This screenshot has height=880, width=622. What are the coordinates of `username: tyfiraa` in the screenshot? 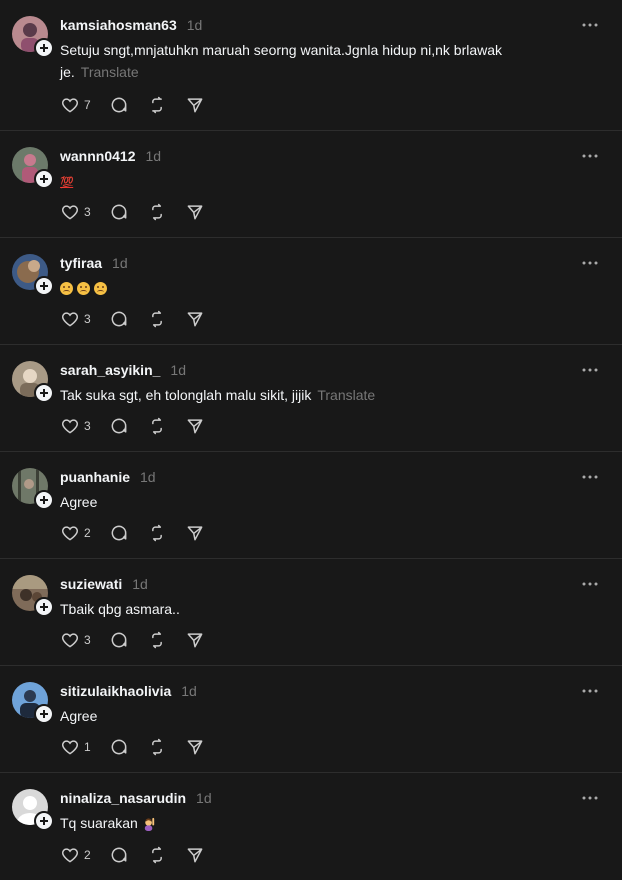 It's located at (81, 263).